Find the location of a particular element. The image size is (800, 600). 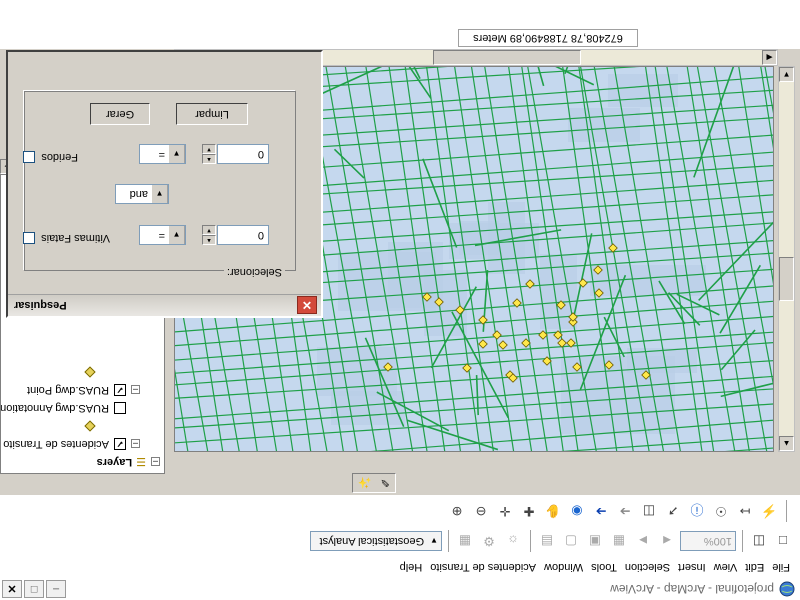

layers-icon: ☰ is located at coordinates (141, 461).